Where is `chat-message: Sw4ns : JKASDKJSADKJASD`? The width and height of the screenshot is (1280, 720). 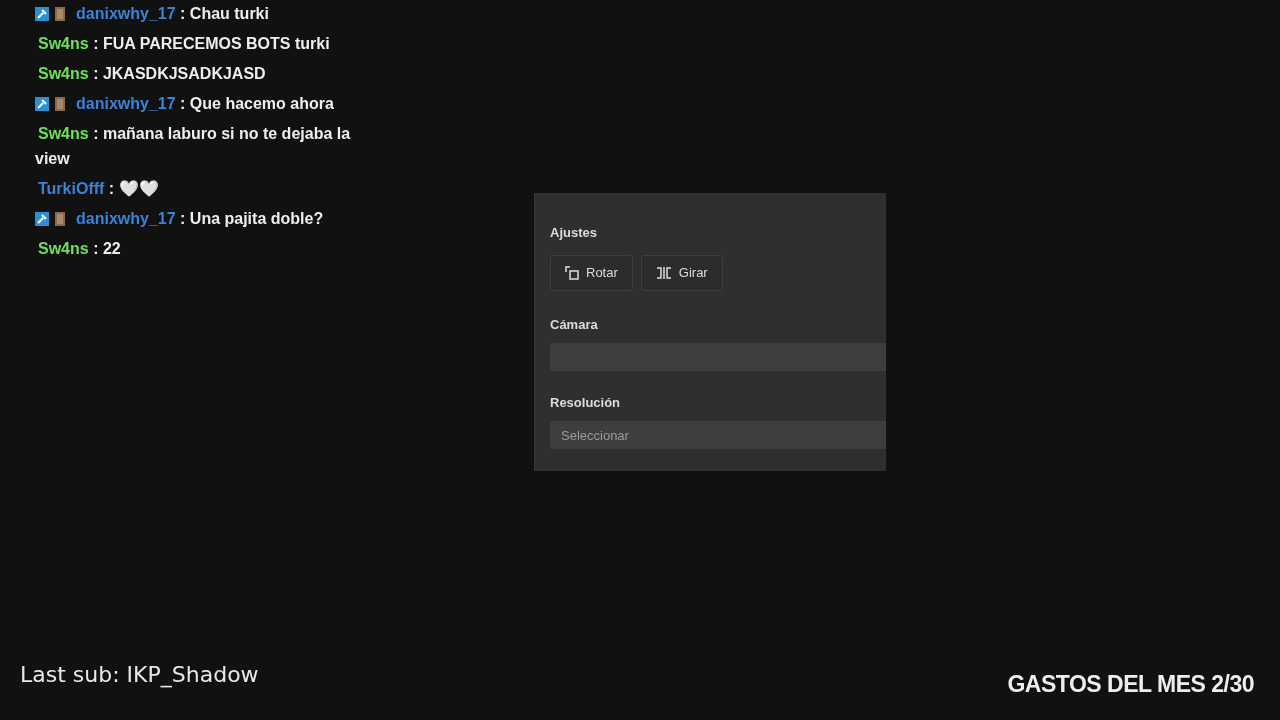 chat-message: Sw4ns : JKASDKJSADKJASD is located at coordinates (152, 74).